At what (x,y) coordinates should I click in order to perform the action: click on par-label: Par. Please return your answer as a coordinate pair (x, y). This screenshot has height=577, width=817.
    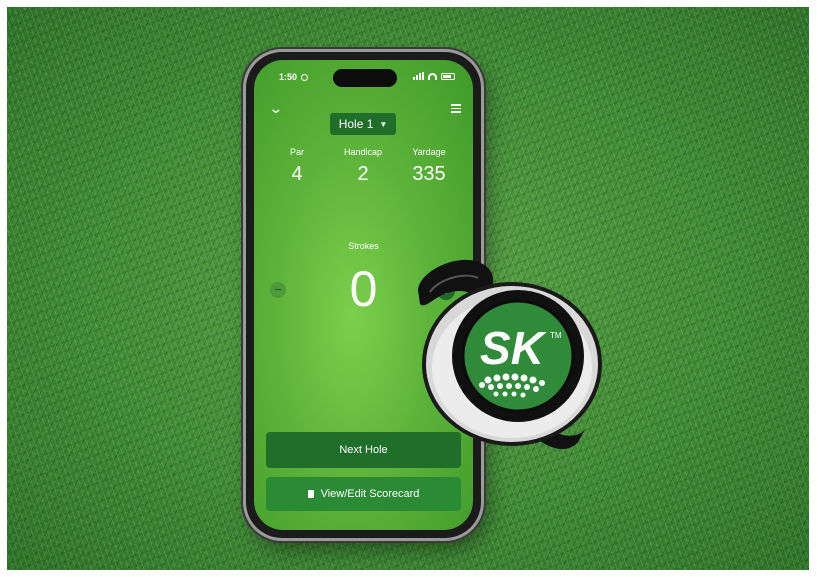
    Looking at the image, I should click on (296, 152).